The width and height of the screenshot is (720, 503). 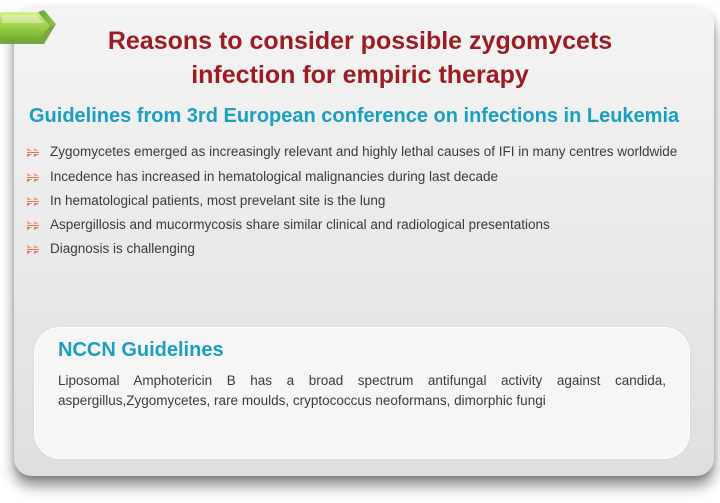 What do you see at coordinates (360, 41) in the screenshot?
I see `slide-title-line-1: Reasons to consider possible zygomycets` at bounding box center [360, 41].